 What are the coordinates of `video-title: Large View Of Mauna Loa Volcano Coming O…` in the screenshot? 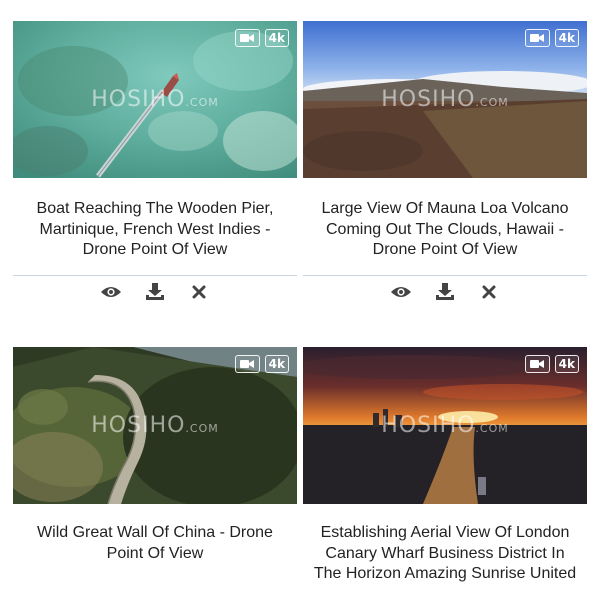 It's located at (445, 230).